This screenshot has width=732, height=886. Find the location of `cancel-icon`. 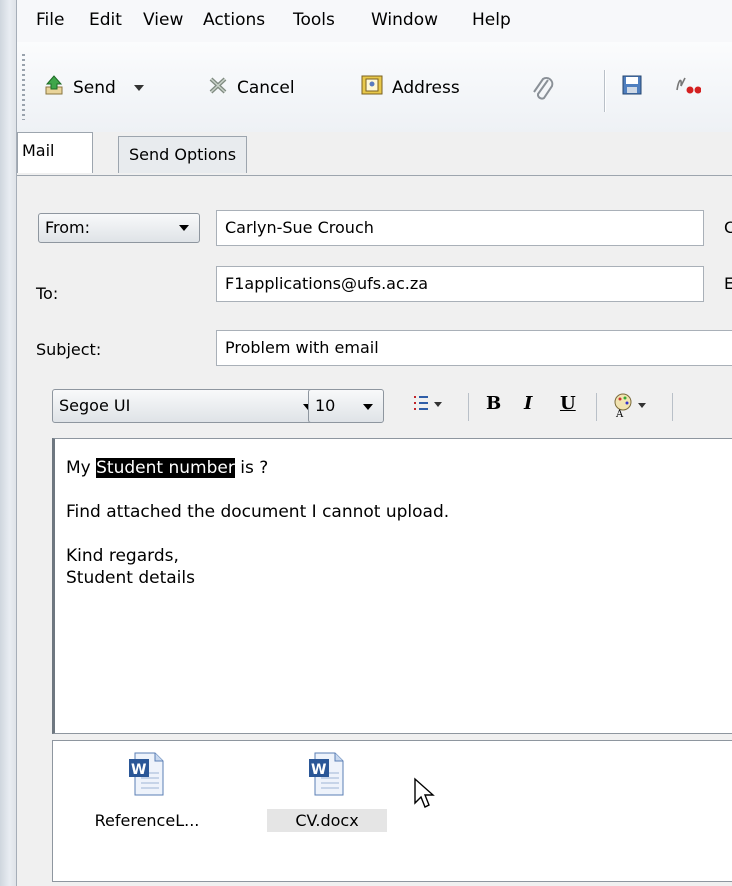

cancel-icon is located at coordinates (218, 87).